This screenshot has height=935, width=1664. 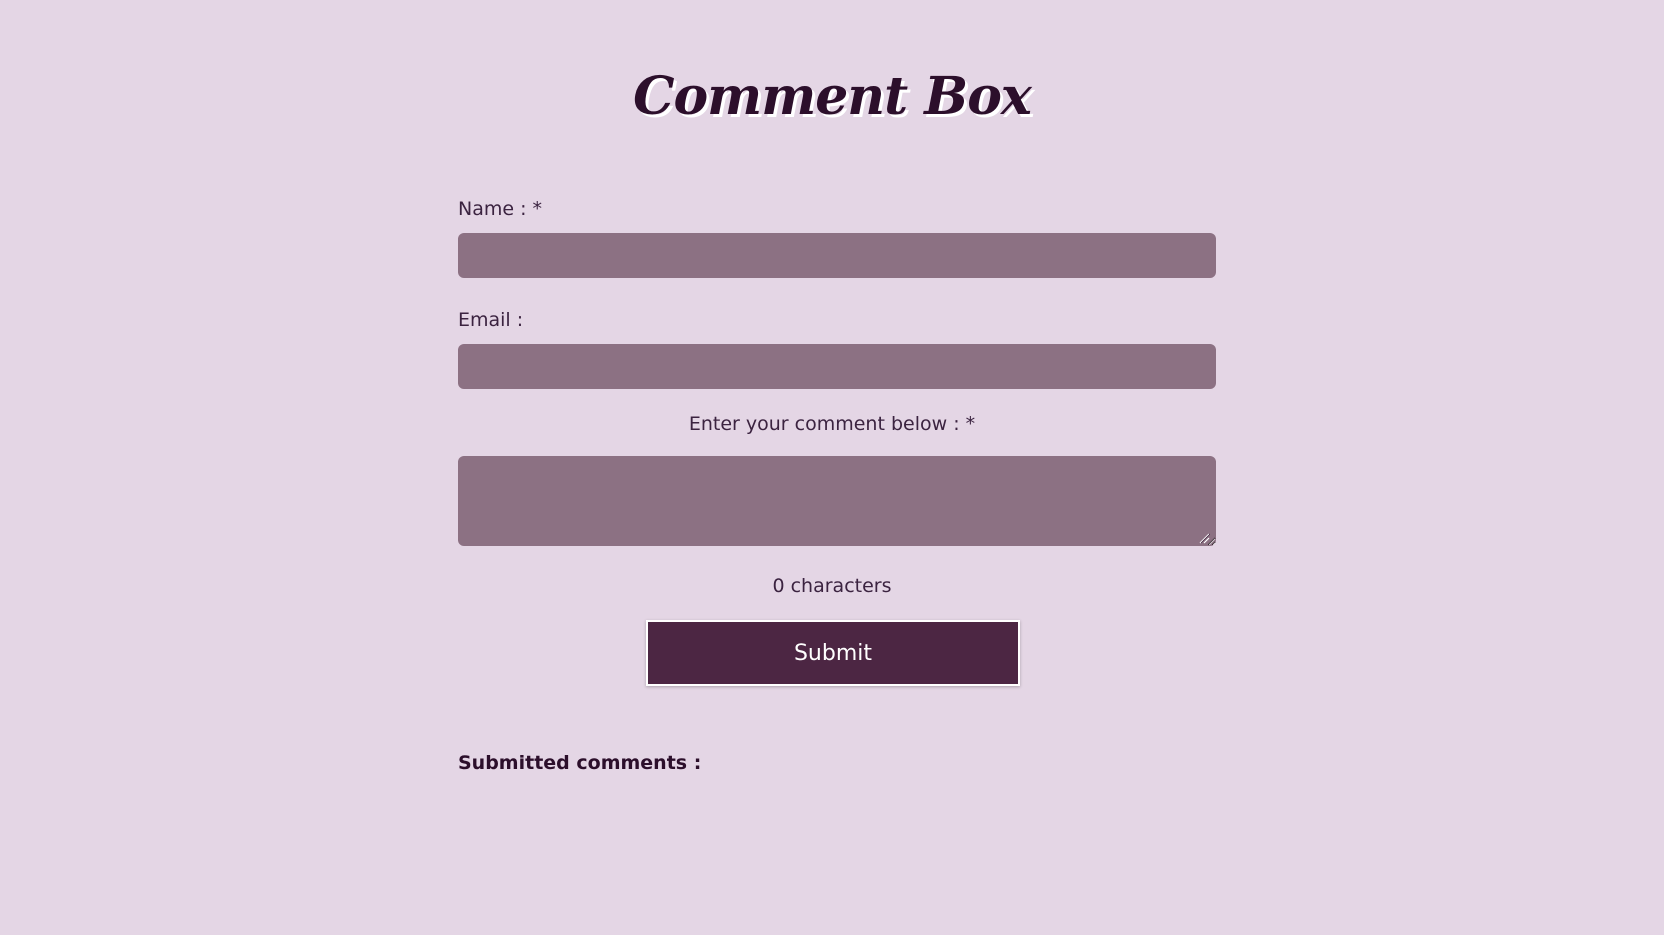 What do you see at coordinates (837, 255) in the screenshot?
I see `name-input` at bounding box center [837, 255].